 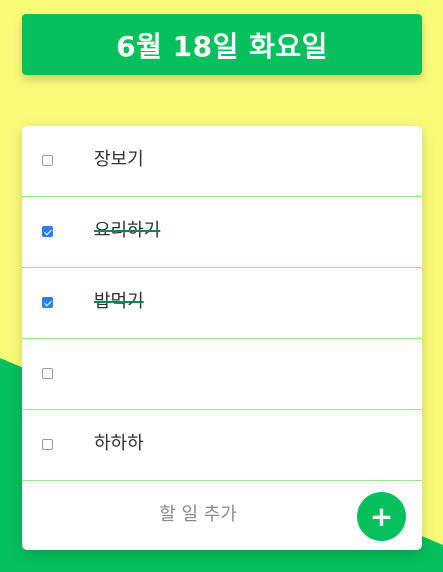 What do you see at coordinates (222, 374) in the screenshot?
I see `todo-item` at bounding box center [222, 374].